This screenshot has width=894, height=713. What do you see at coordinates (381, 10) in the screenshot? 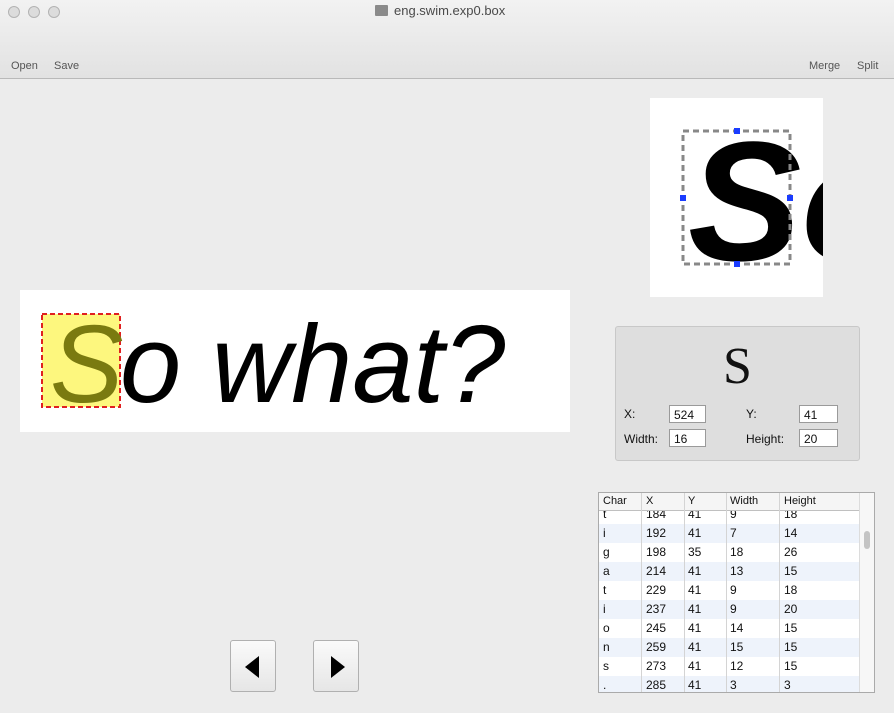
I see `document-icon` at bounding box center [381, 10].